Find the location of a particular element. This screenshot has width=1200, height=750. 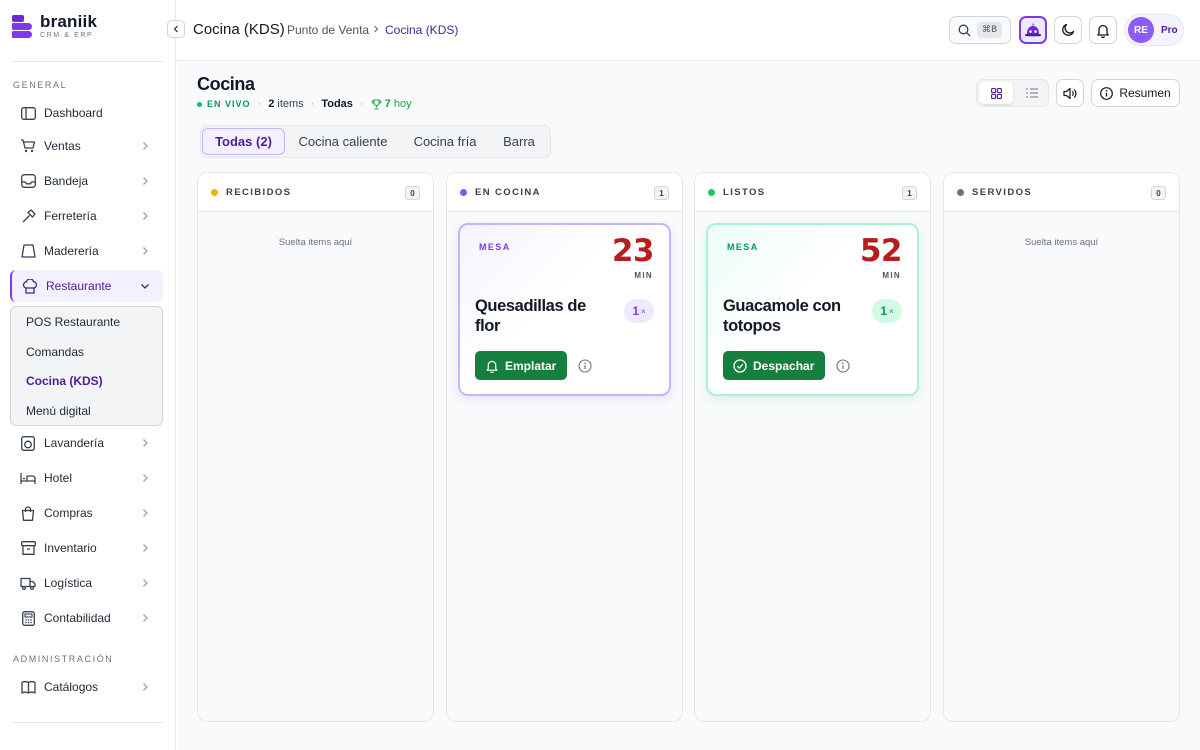

breadcrumb-punto-de-venta: Punto de Venta is located at coordinates (328, 30).